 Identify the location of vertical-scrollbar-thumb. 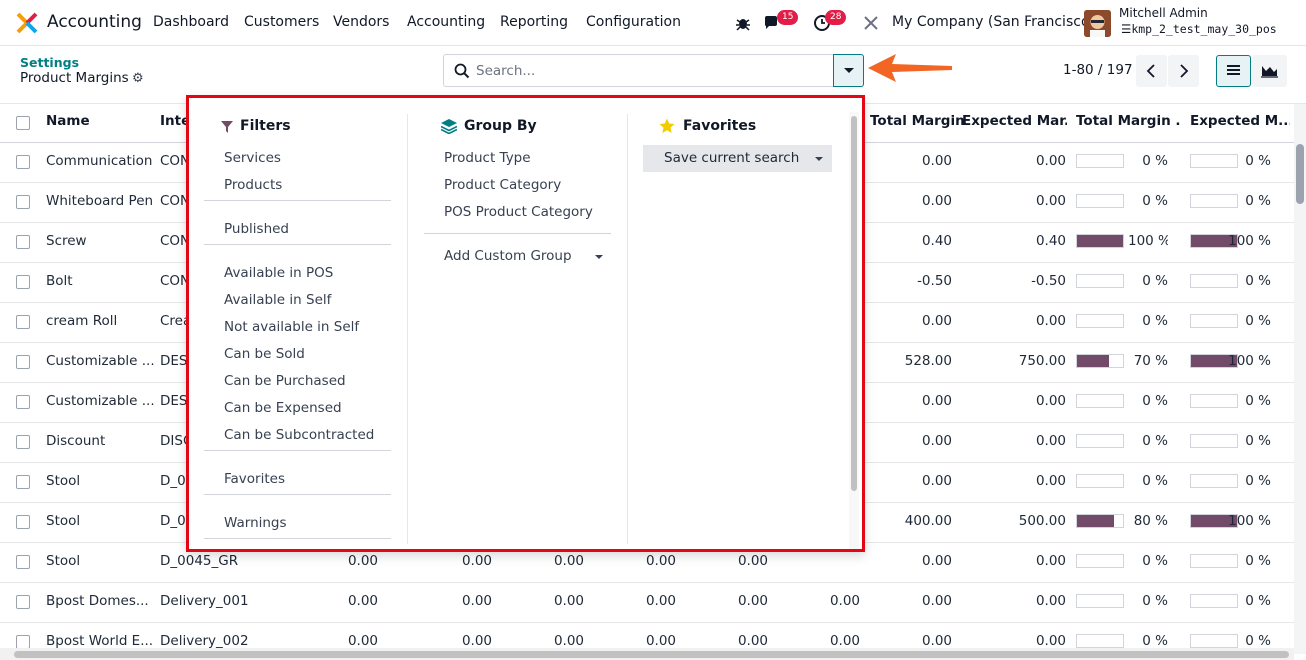
(1300, 174).